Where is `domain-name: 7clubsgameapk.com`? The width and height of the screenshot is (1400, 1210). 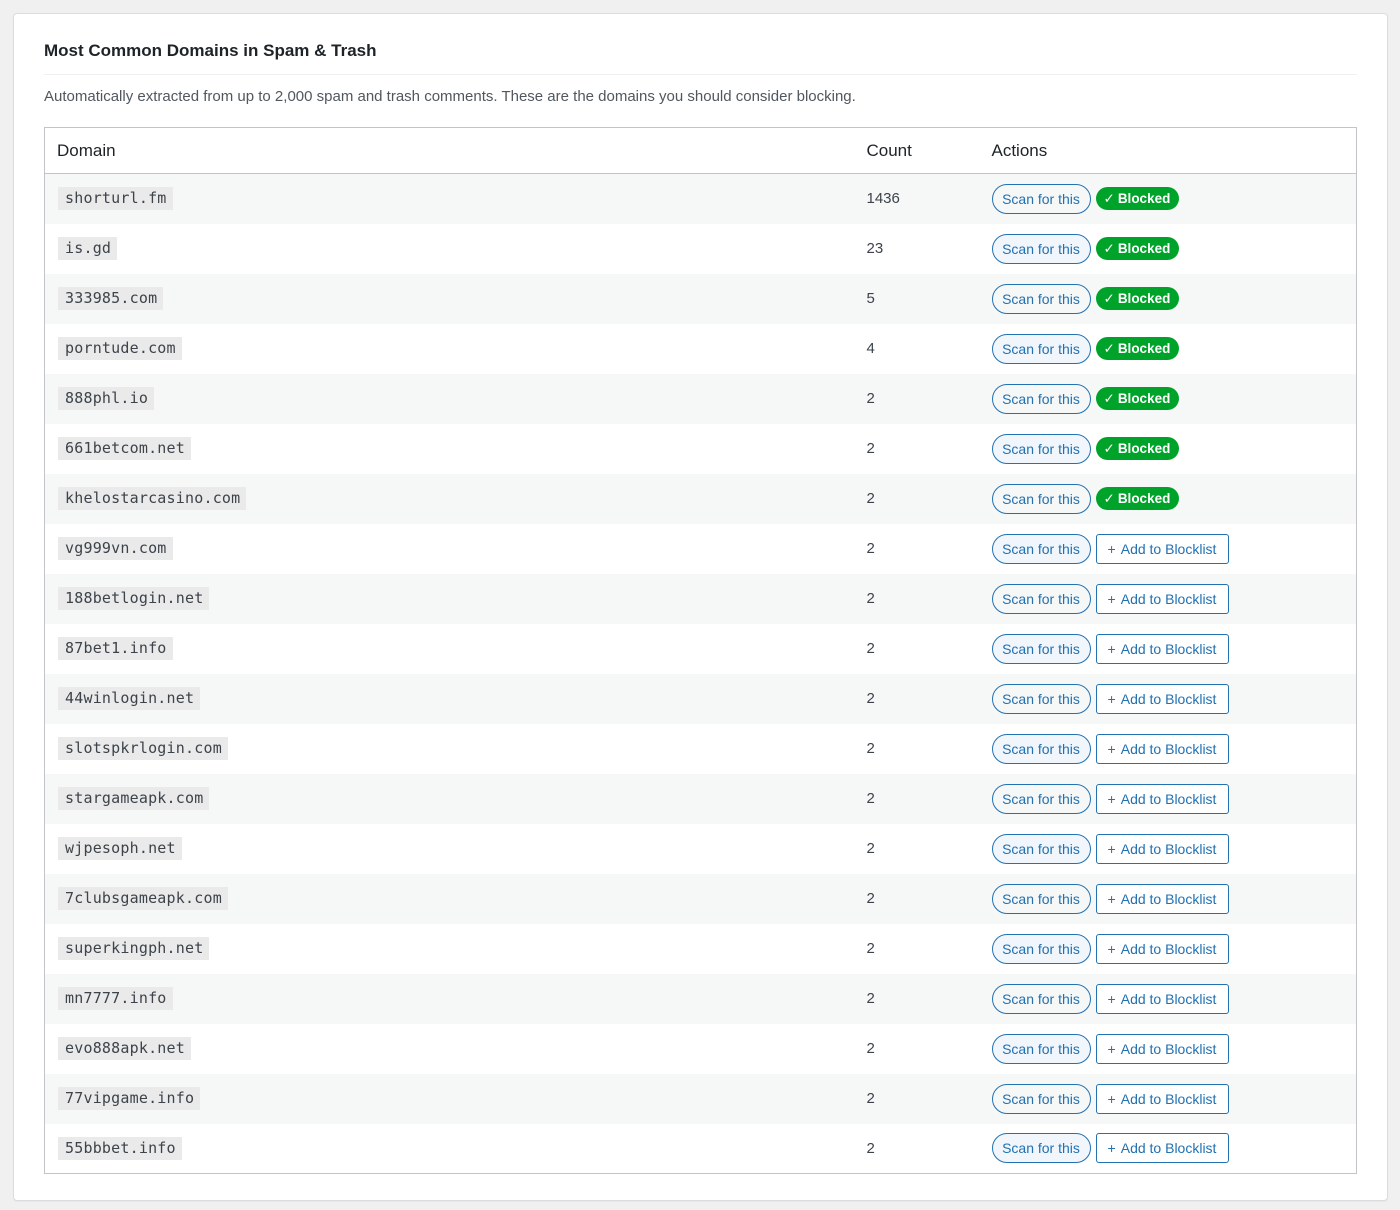
domain-name: 7clubsgameapk.com is located at coordinates (143, 898).